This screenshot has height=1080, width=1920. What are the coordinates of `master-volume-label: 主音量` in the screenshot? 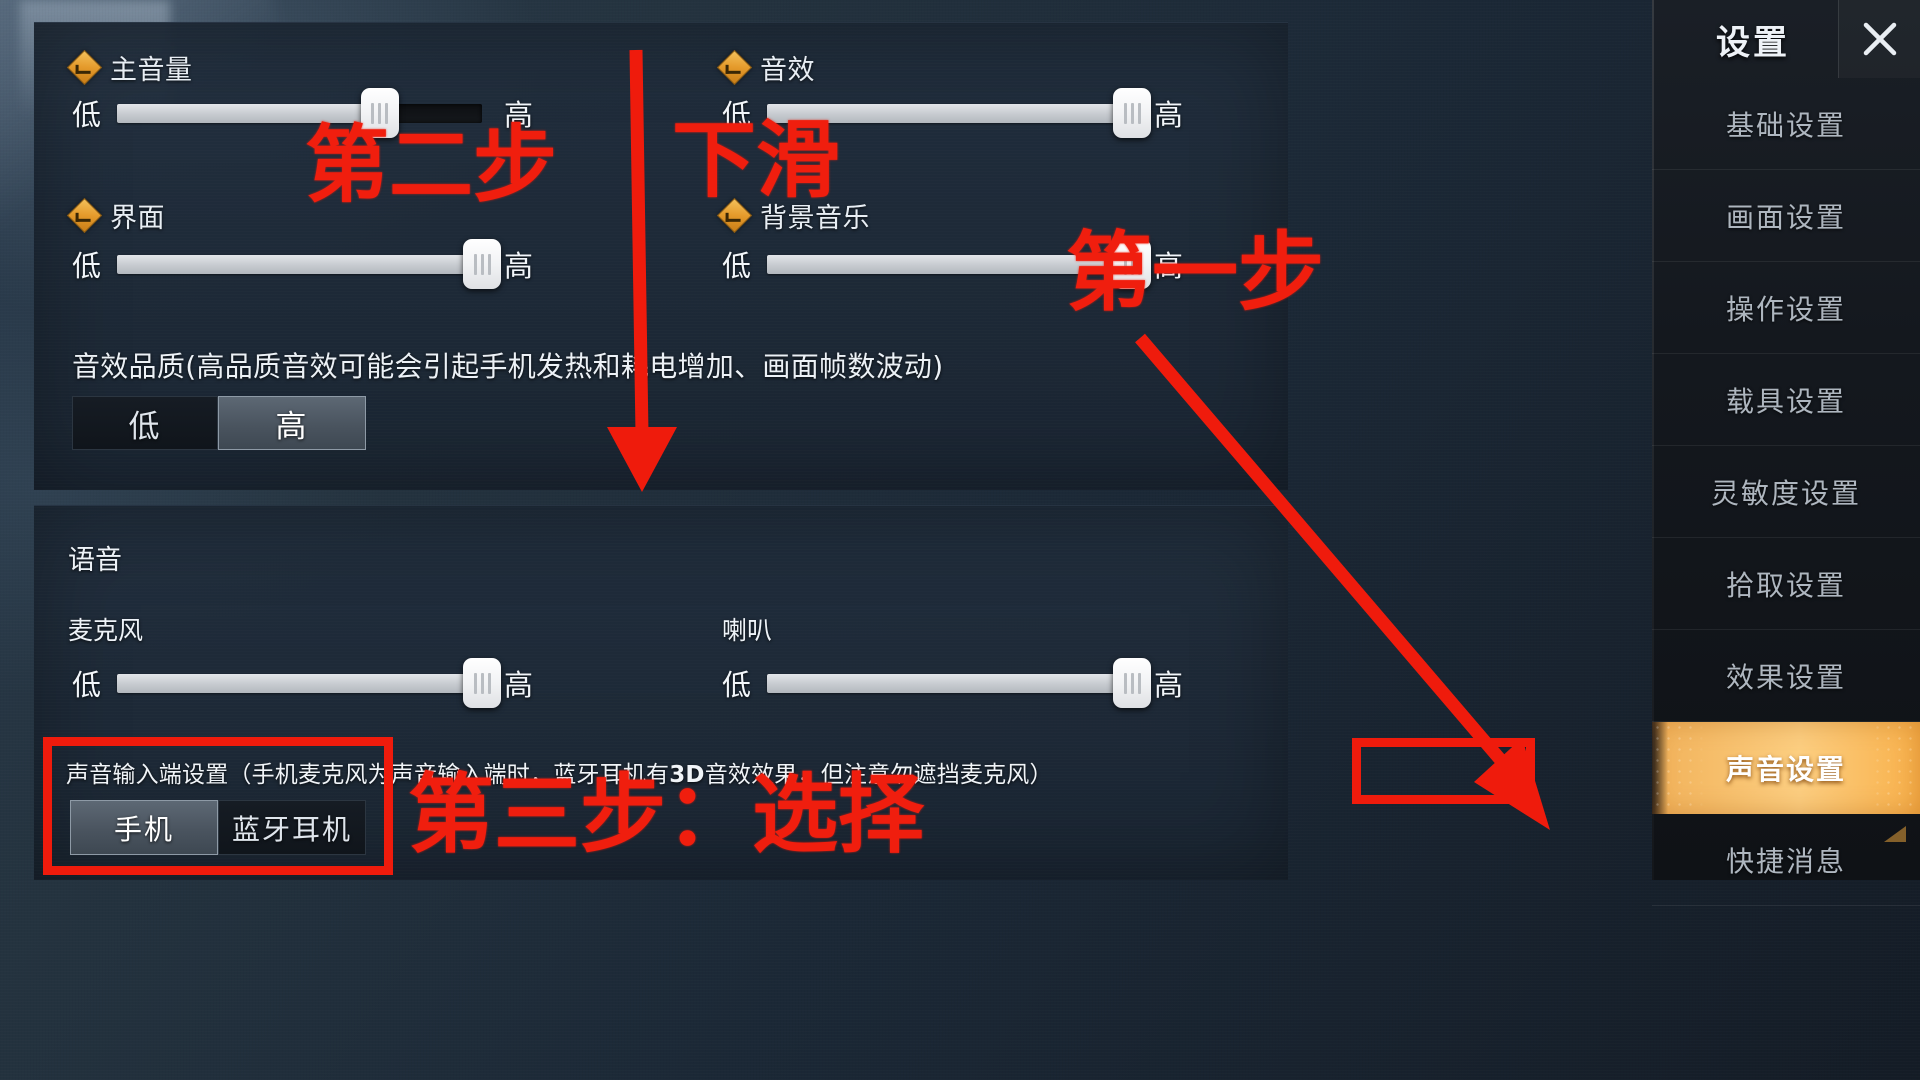 It's located at (151, 70).